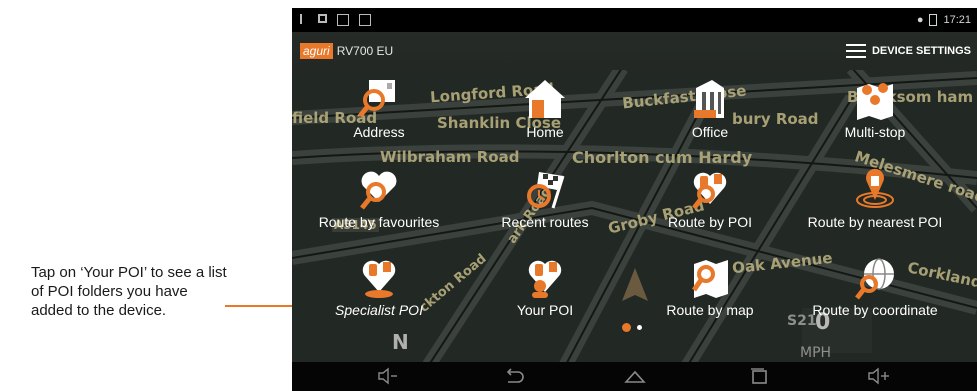 The image size is (977, 391). Describe the element at coordinates (365, 20) in the screenshot. I see `gallery-icon` at that location.